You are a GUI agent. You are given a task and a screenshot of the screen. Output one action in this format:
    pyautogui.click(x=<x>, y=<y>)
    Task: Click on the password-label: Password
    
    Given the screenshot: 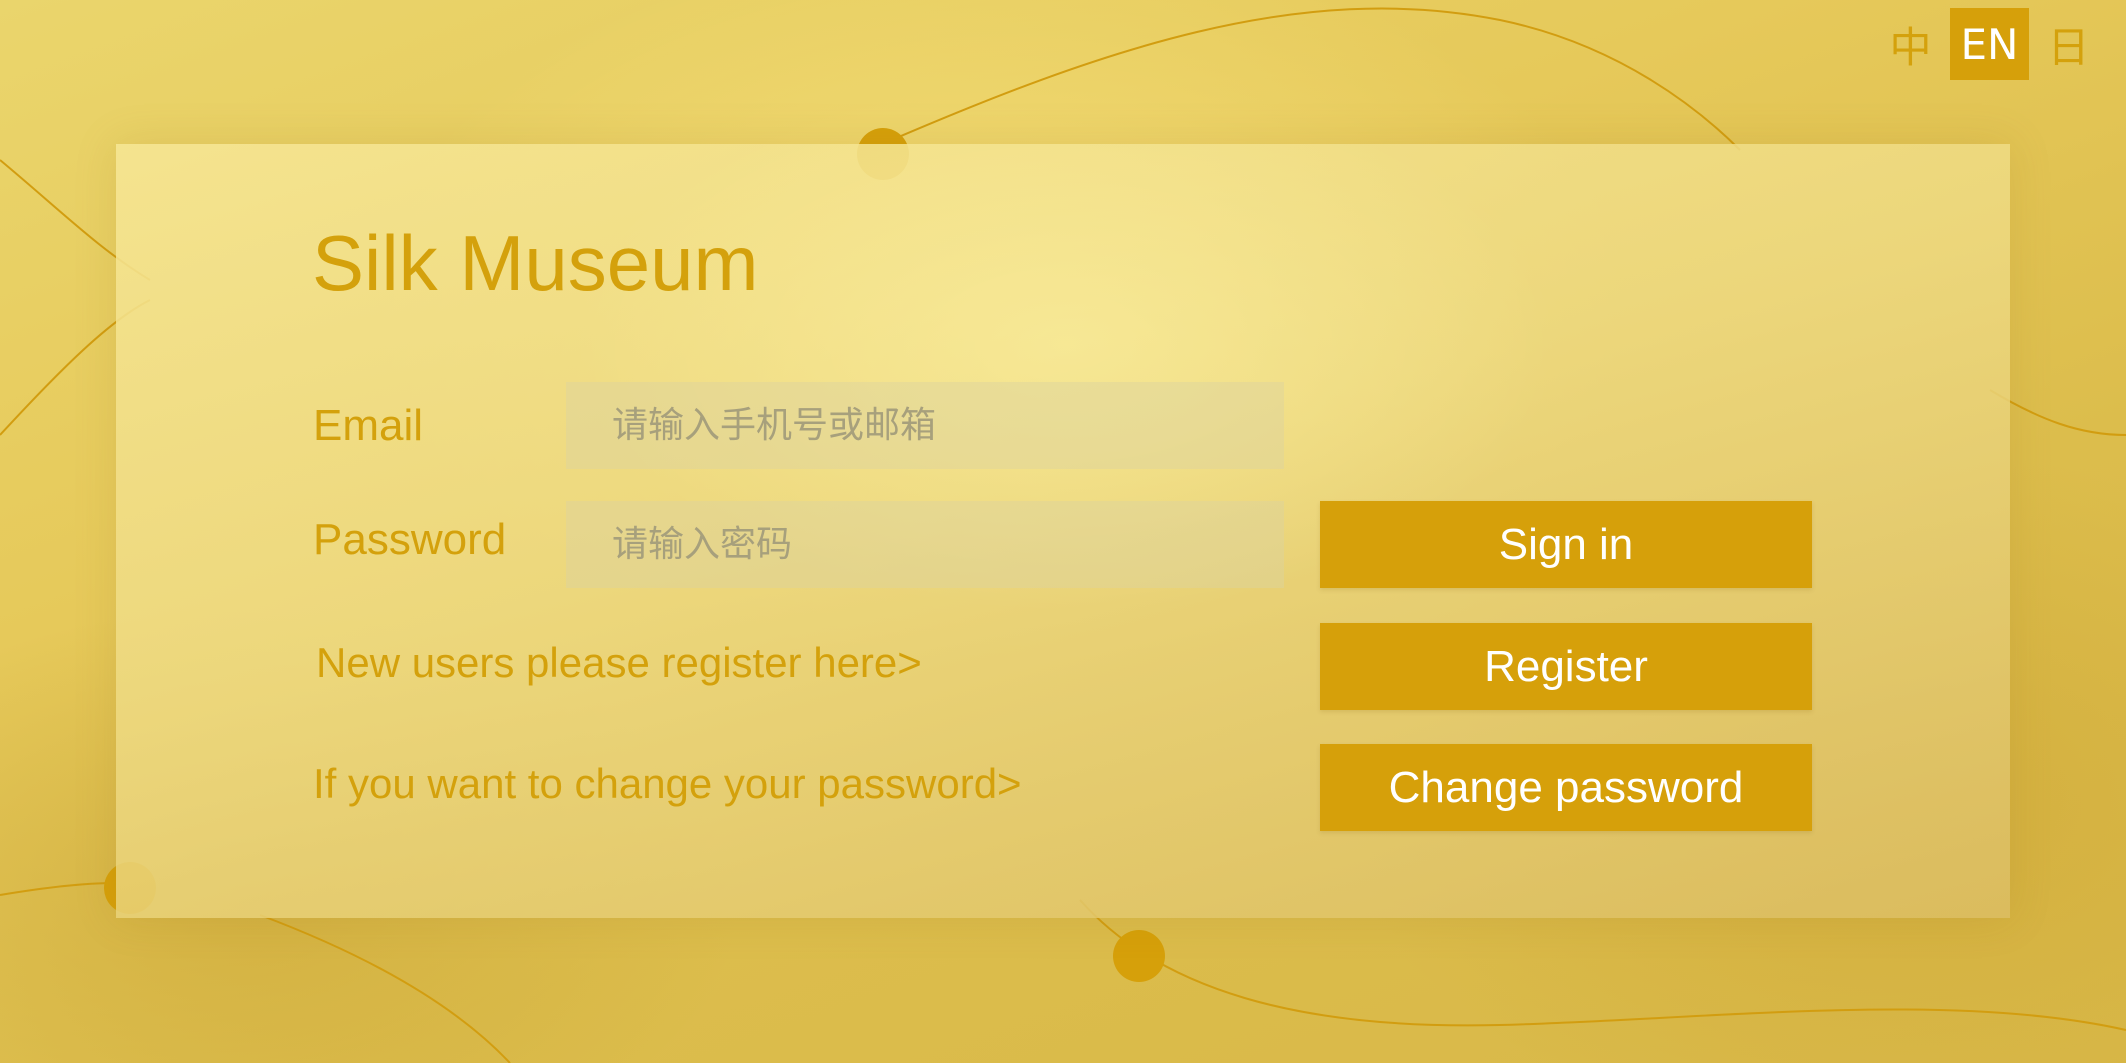 What is the action you would take?
    pyautogui.click(x=410, y=539)
    